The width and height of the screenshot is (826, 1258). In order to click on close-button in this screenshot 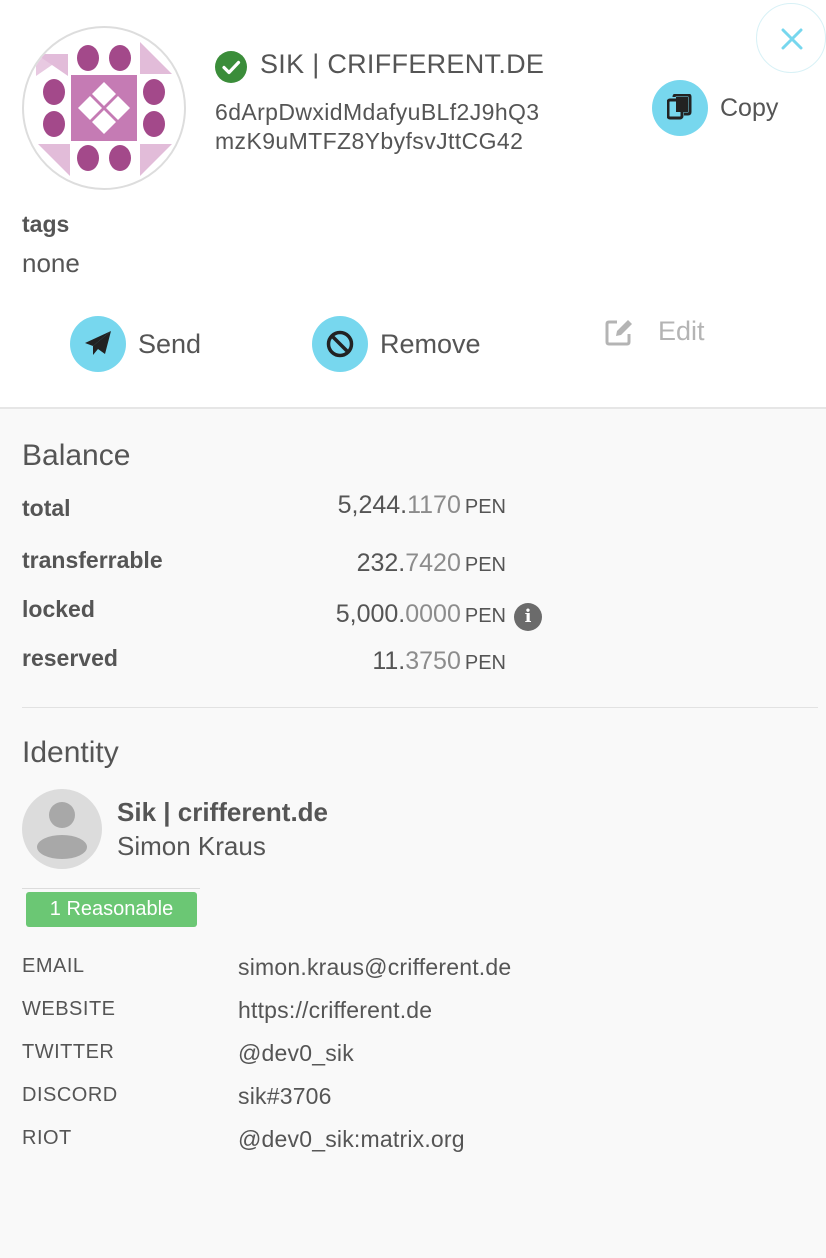, I will do `click(791, 38)`.